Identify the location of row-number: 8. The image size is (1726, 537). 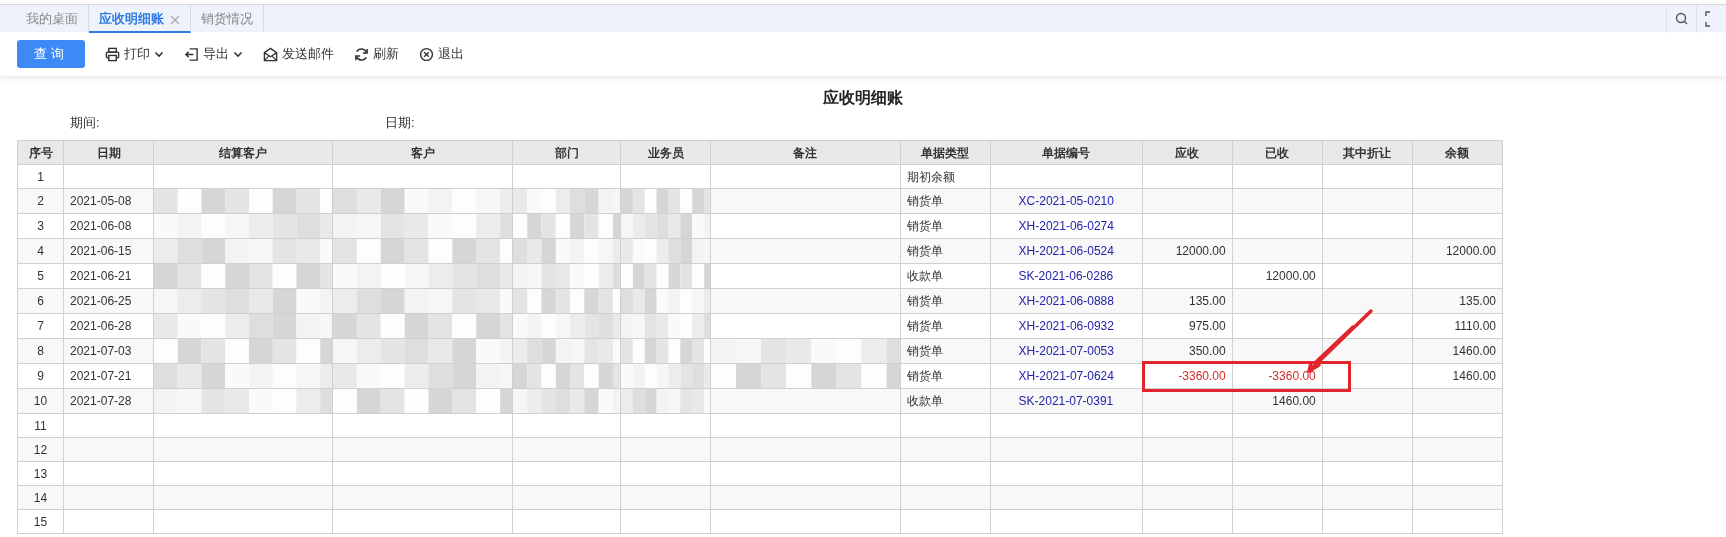
(40, 351).